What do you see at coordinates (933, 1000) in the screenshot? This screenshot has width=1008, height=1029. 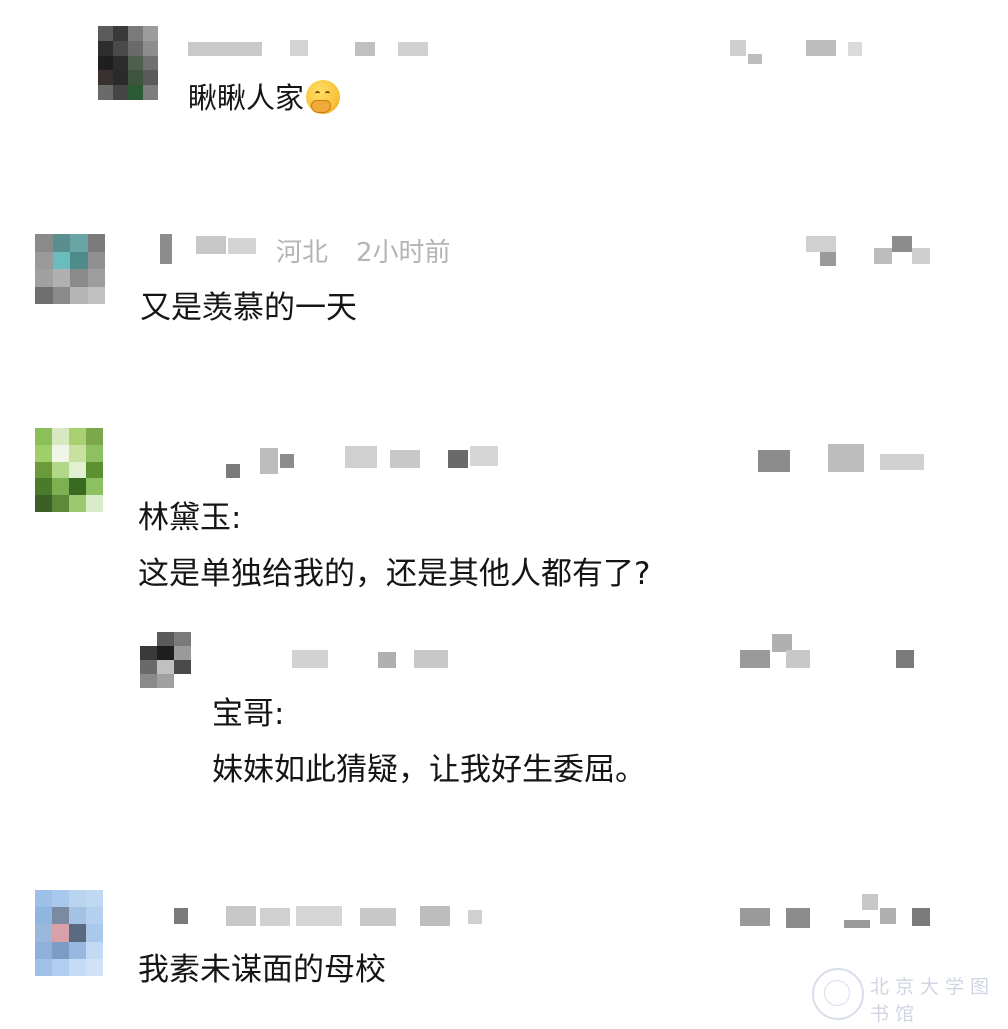 I see `watermark-text: 北京大学图书馆` at bounding box center [933, 1000].